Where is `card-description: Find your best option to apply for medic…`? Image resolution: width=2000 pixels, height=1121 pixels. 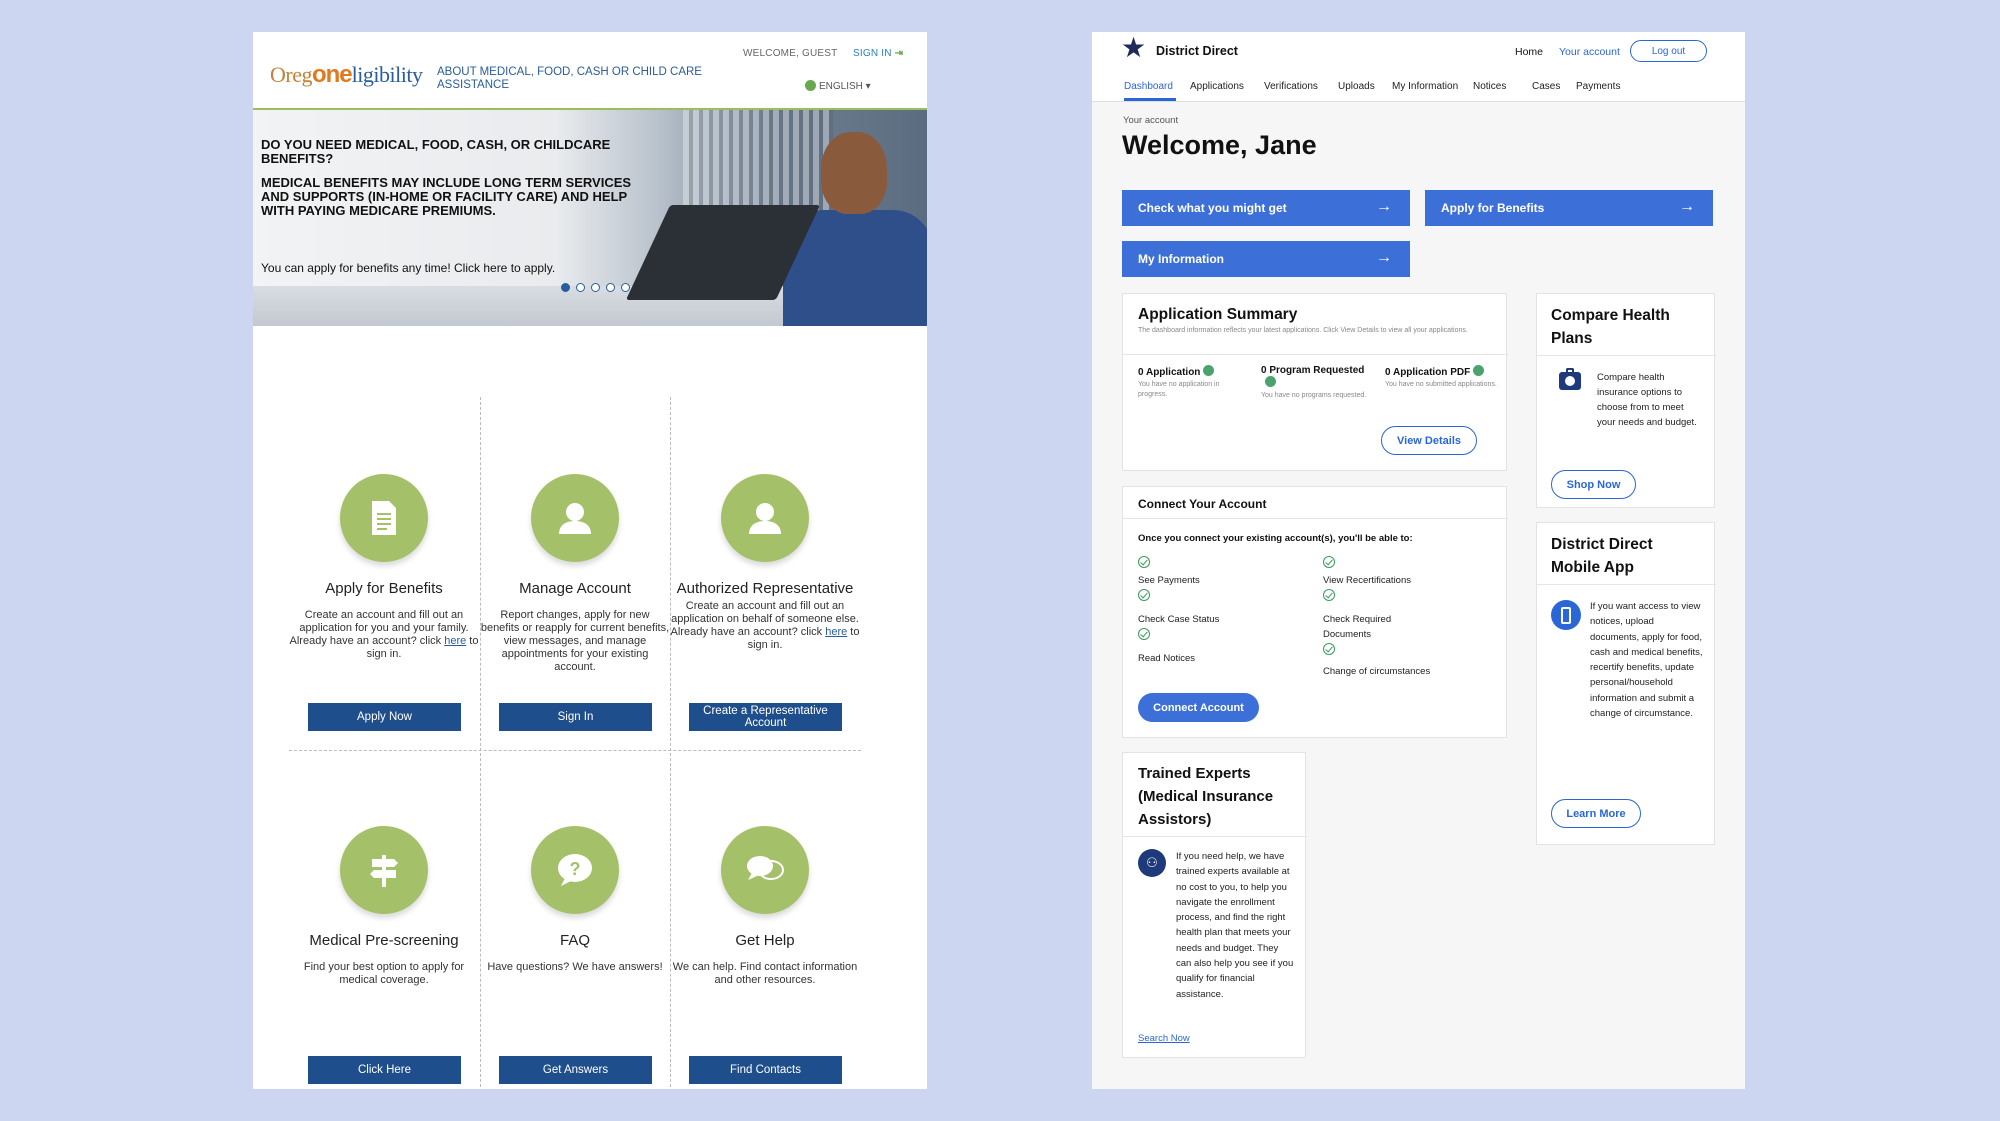
card-description: Find your best option to apply for medic… is located at coordinates (384, 973).